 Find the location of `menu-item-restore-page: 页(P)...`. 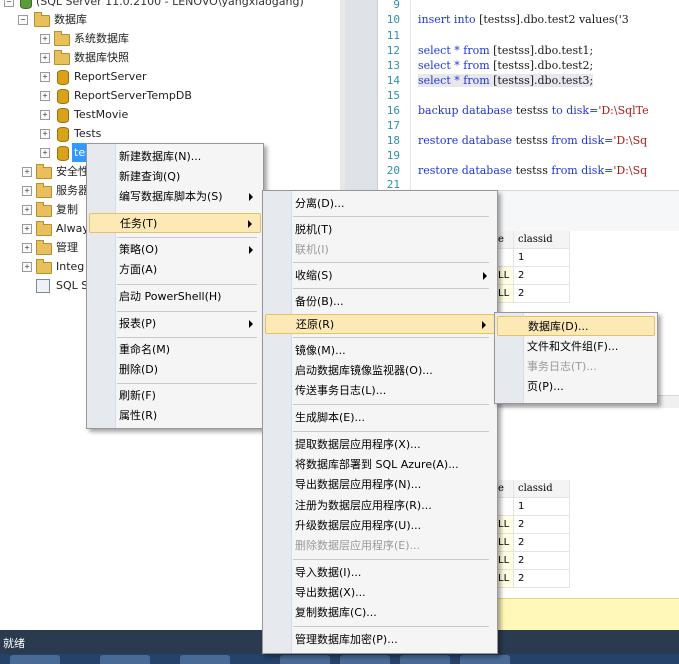

menu-item-restore-page: 页(P)... is located at coordinates (576, 387).